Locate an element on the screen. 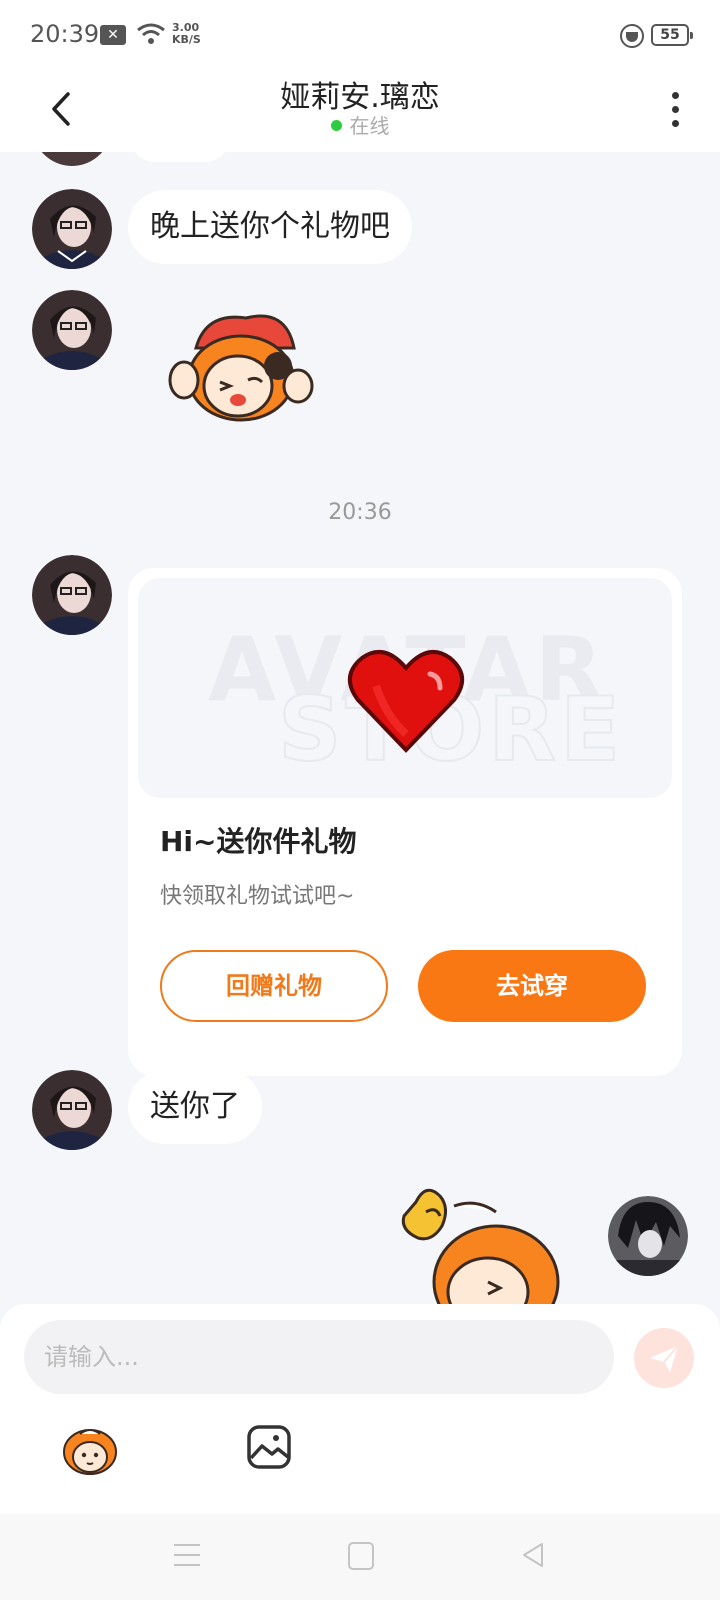 The height and width of the screenshot is (1600, 720). image-icon is located at coordinates (269, 1447).